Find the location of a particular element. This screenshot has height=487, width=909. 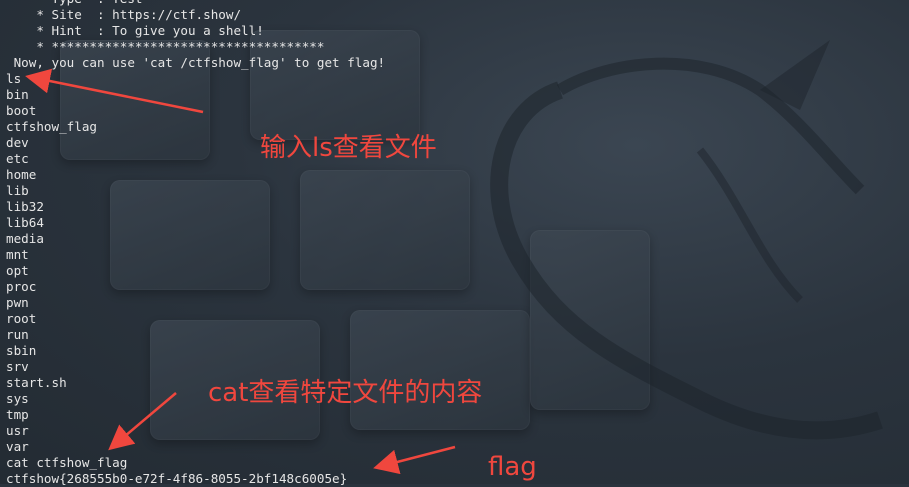

ls-annotation: 输入ls查看文件 is located at coordinates (348, 148).